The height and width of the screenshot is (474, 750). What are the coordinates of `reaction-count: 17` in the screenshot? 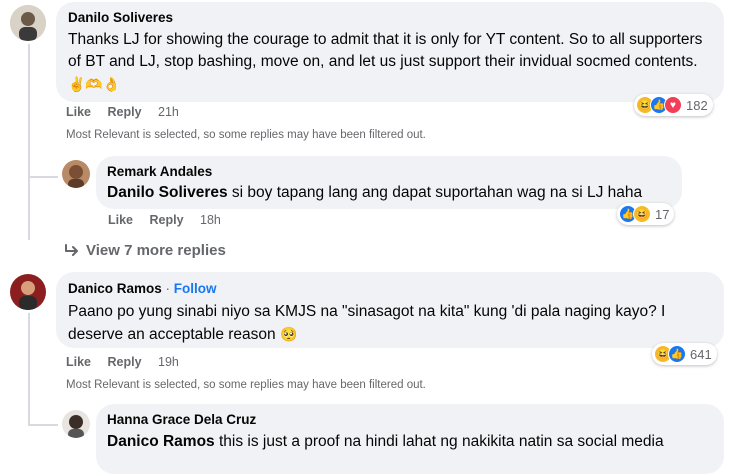 It's located at (662, 214).